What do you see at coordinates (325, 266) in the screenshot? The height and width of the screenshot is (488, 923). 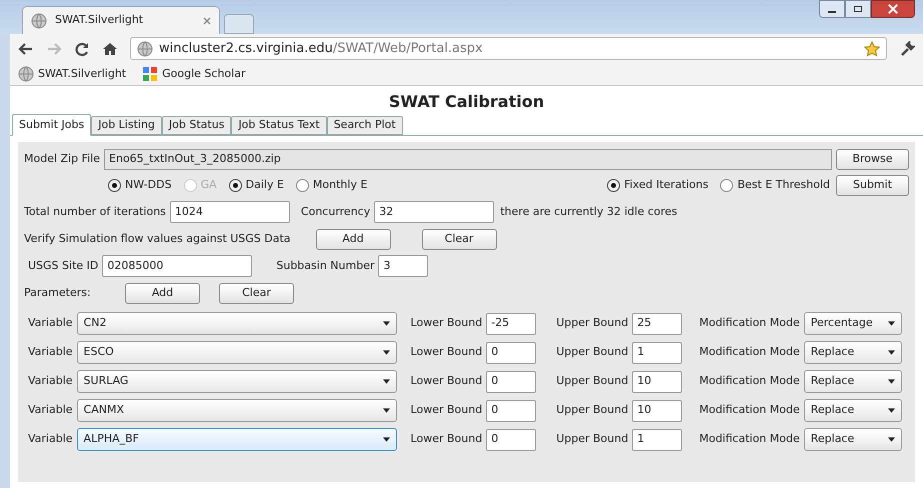 I see `field-label: Subbasin Number` at bounding box center [325, 266].